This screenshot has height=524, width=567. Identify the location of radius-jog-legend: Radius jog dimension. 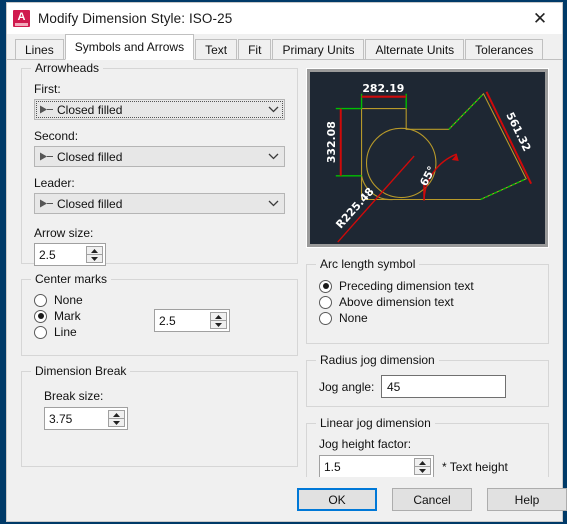
(377, 360).